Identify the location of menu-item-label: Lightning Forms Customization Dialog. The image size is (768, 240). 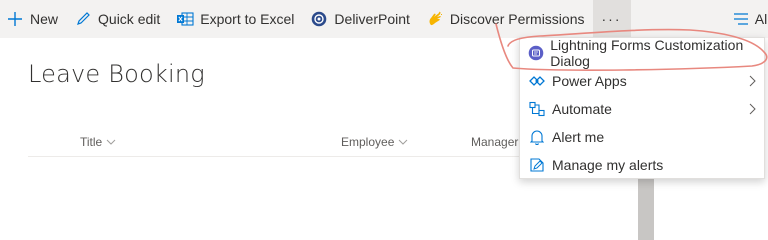
(647, 53).